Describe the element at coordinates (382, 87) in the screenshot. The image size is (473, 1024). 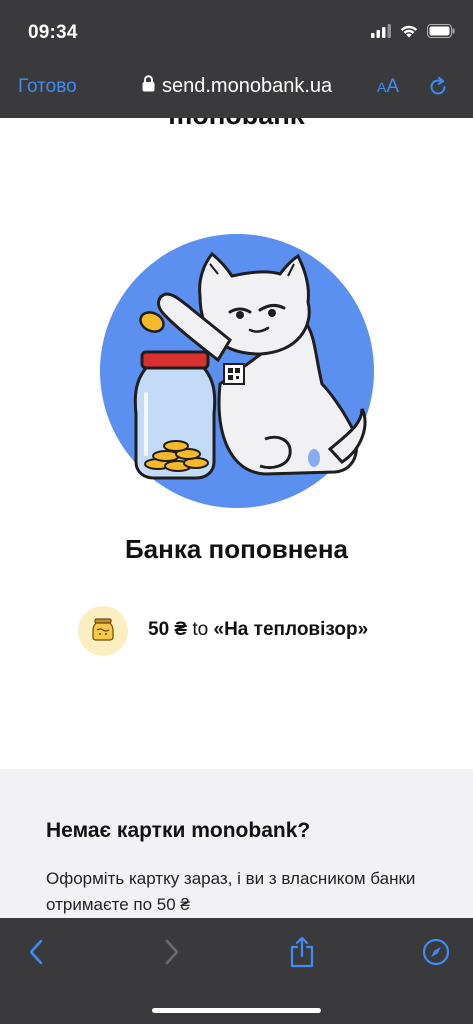
I see `text-size-small-label: A` at that location.